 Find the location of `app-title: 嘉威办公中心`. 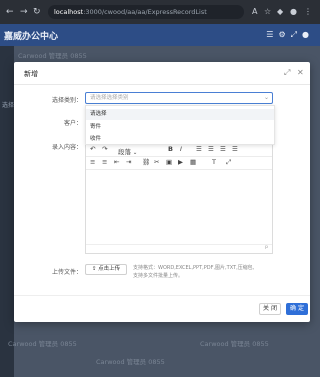

app-title: 嘉威办公中心 is located at coordinates (31, 37).